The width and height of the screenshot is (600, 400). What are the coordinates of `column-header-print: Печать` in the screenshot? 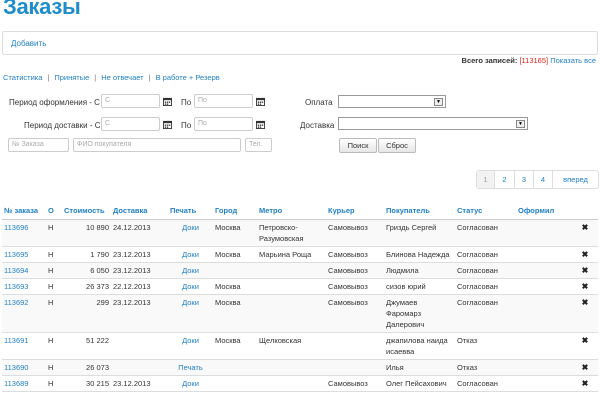 It's located at (190, 212).